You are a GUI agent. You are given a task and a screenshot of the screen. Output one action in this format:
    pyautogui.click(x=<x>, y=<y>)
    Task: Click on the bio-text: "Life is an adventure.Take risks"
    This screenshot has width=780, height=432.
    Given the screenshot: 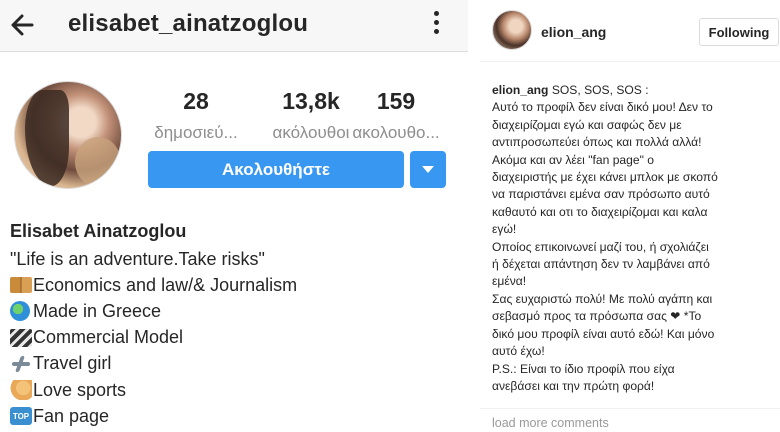 What is the action you would take?
    pyautogui.click(x=137, y=258)
    